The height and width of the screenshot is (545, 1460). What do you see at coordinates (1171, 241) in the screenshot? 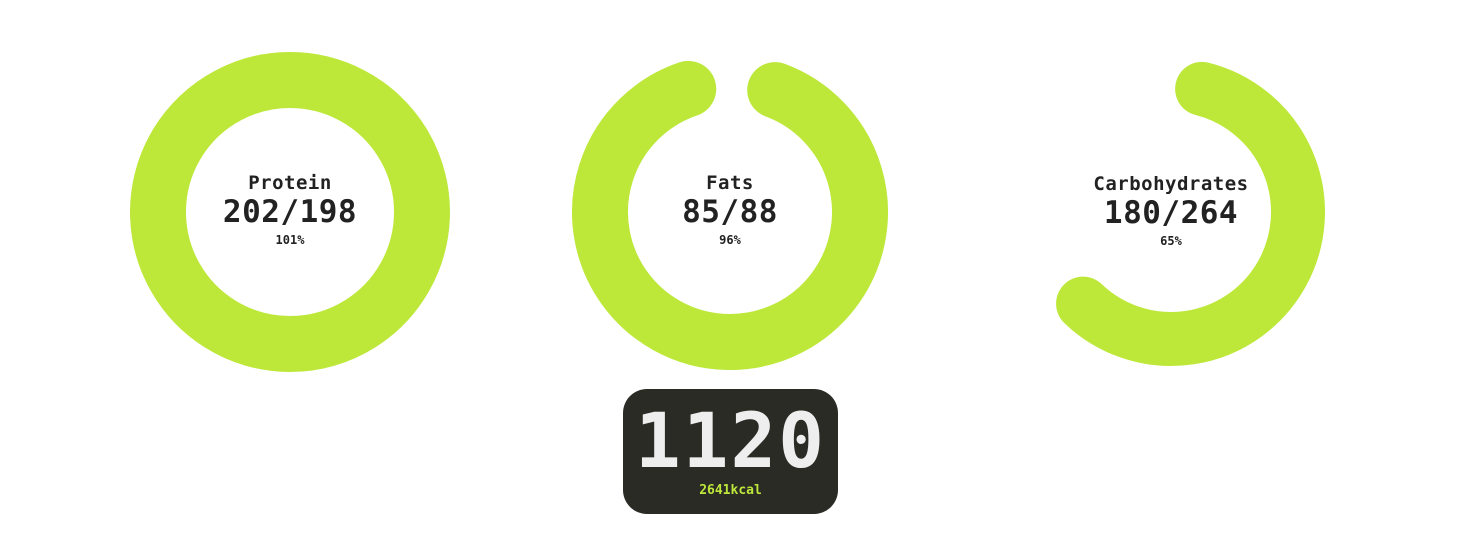
I see `carbohydrates-percent: 65%` at bounding box center [1171, 241].